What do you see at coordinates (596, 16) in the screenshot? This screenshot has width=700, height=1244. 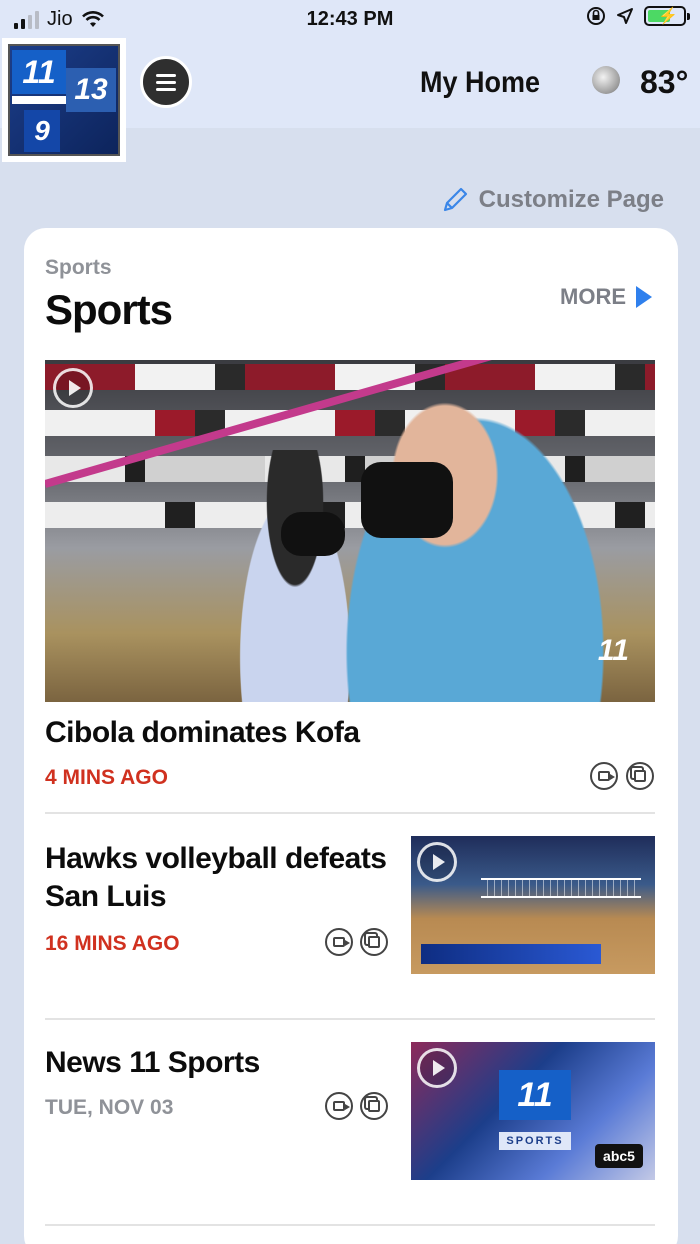 I see `lock-rotation-icon` at bounding box center [596, 16].